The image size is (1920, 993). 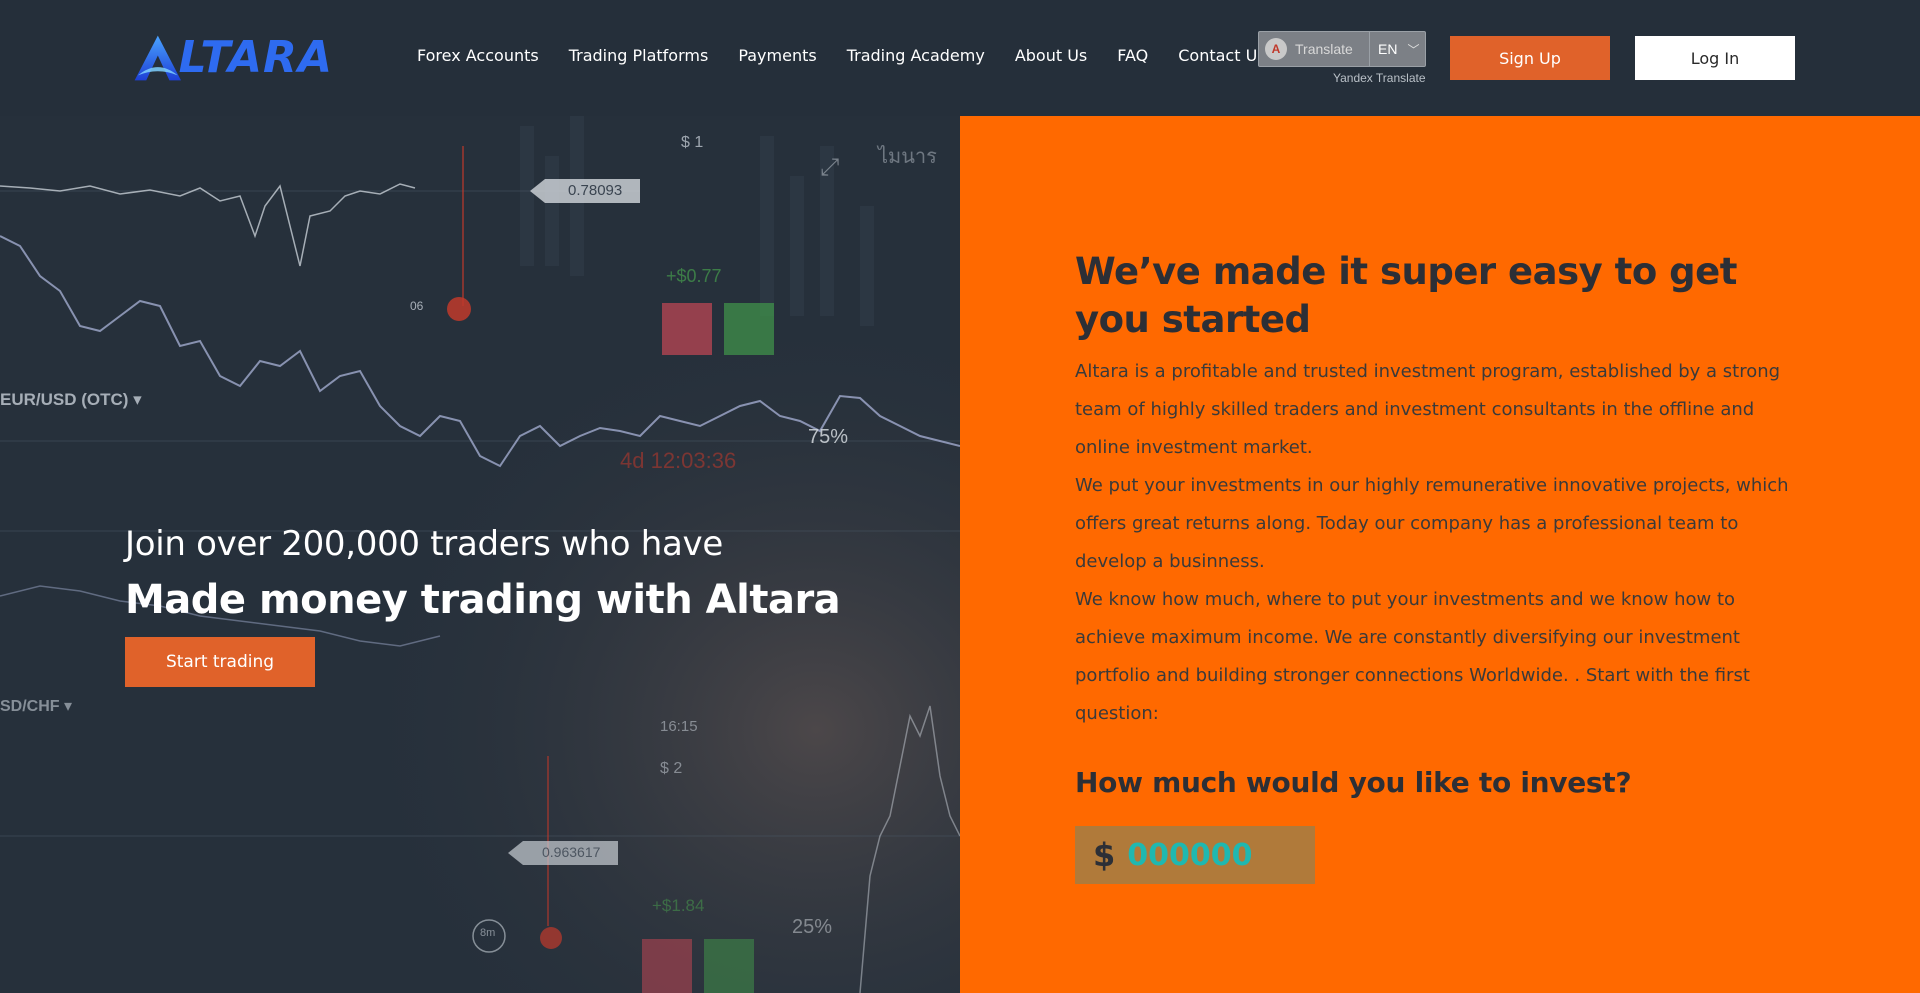 What do you see at coordinates (678, 460) in the screenshot?
I see `expiry-label: 4d 12:03:36` at bounding box center [678, 460].